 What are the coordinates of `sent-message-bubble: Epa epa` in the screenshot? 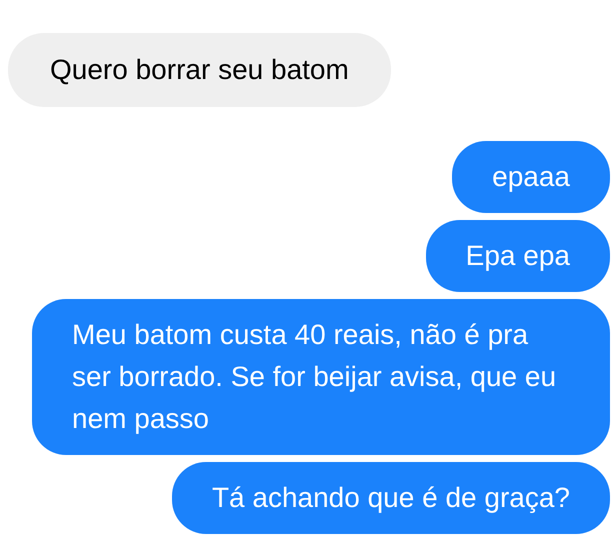 It's located at (518, 256).